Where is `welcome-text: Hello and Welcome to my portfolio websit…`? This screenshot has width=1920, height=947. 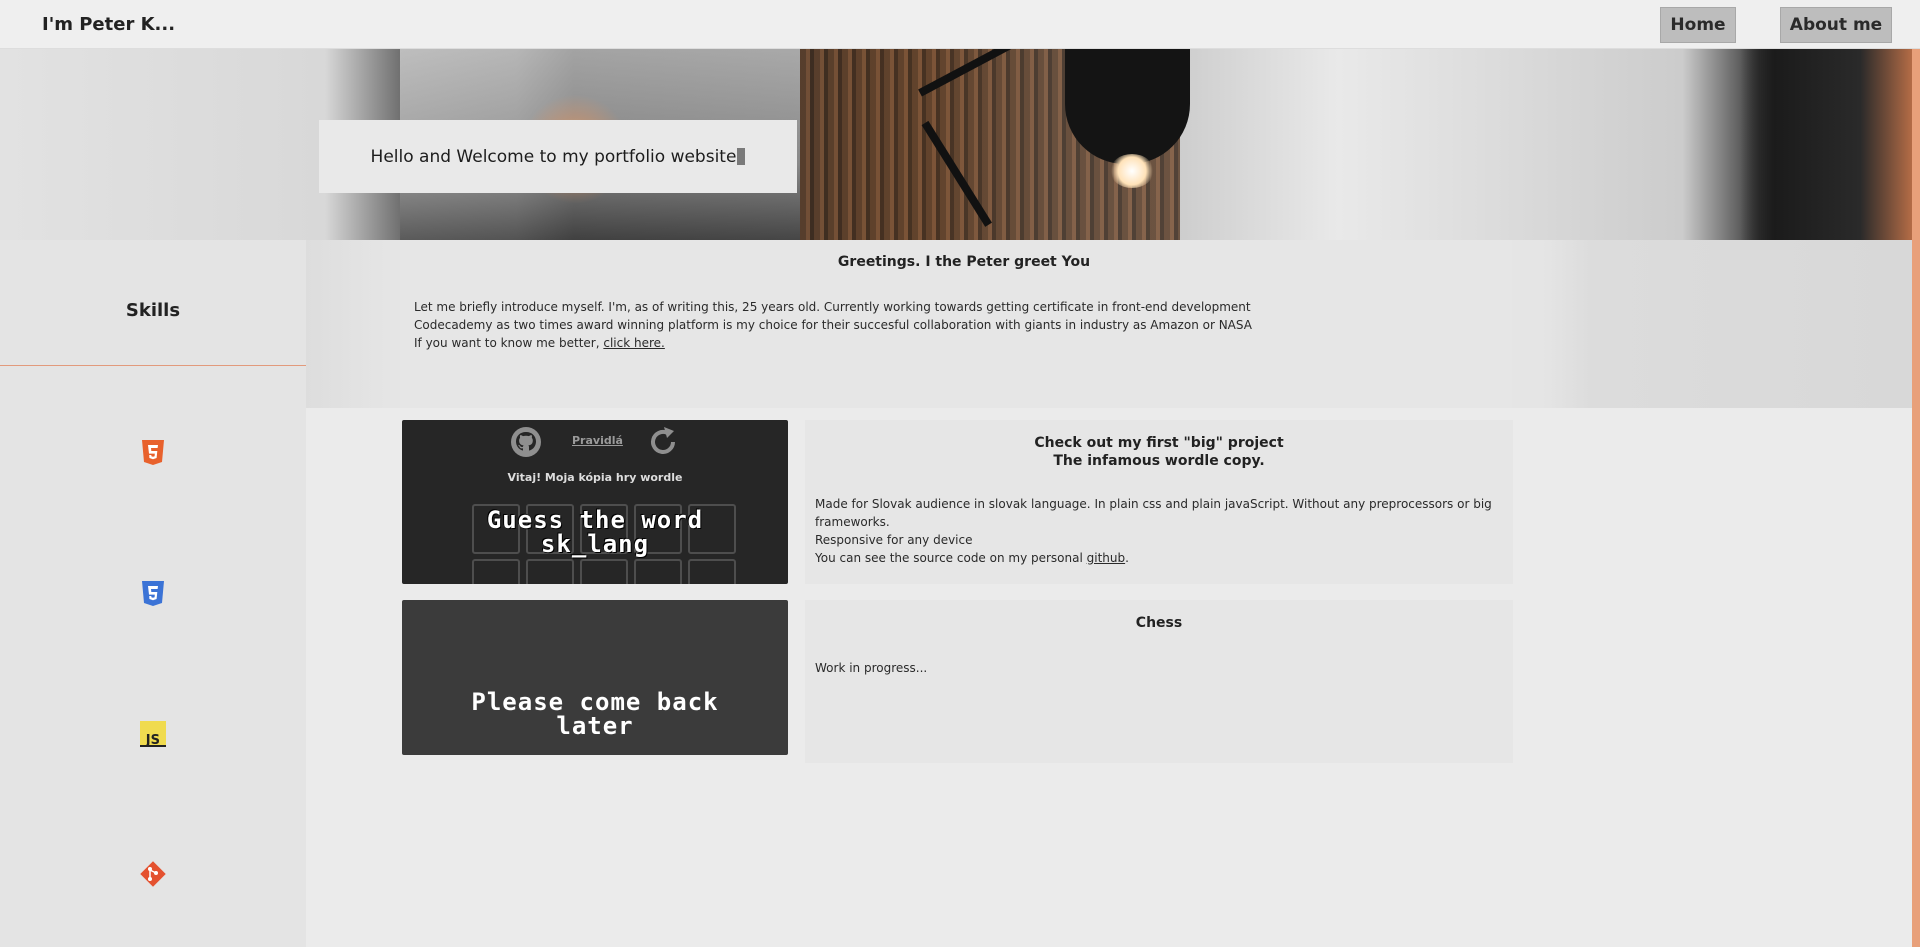 welcome-text: Hello and Welcome to my portfolio websit… is located at coordinates (553, 156).